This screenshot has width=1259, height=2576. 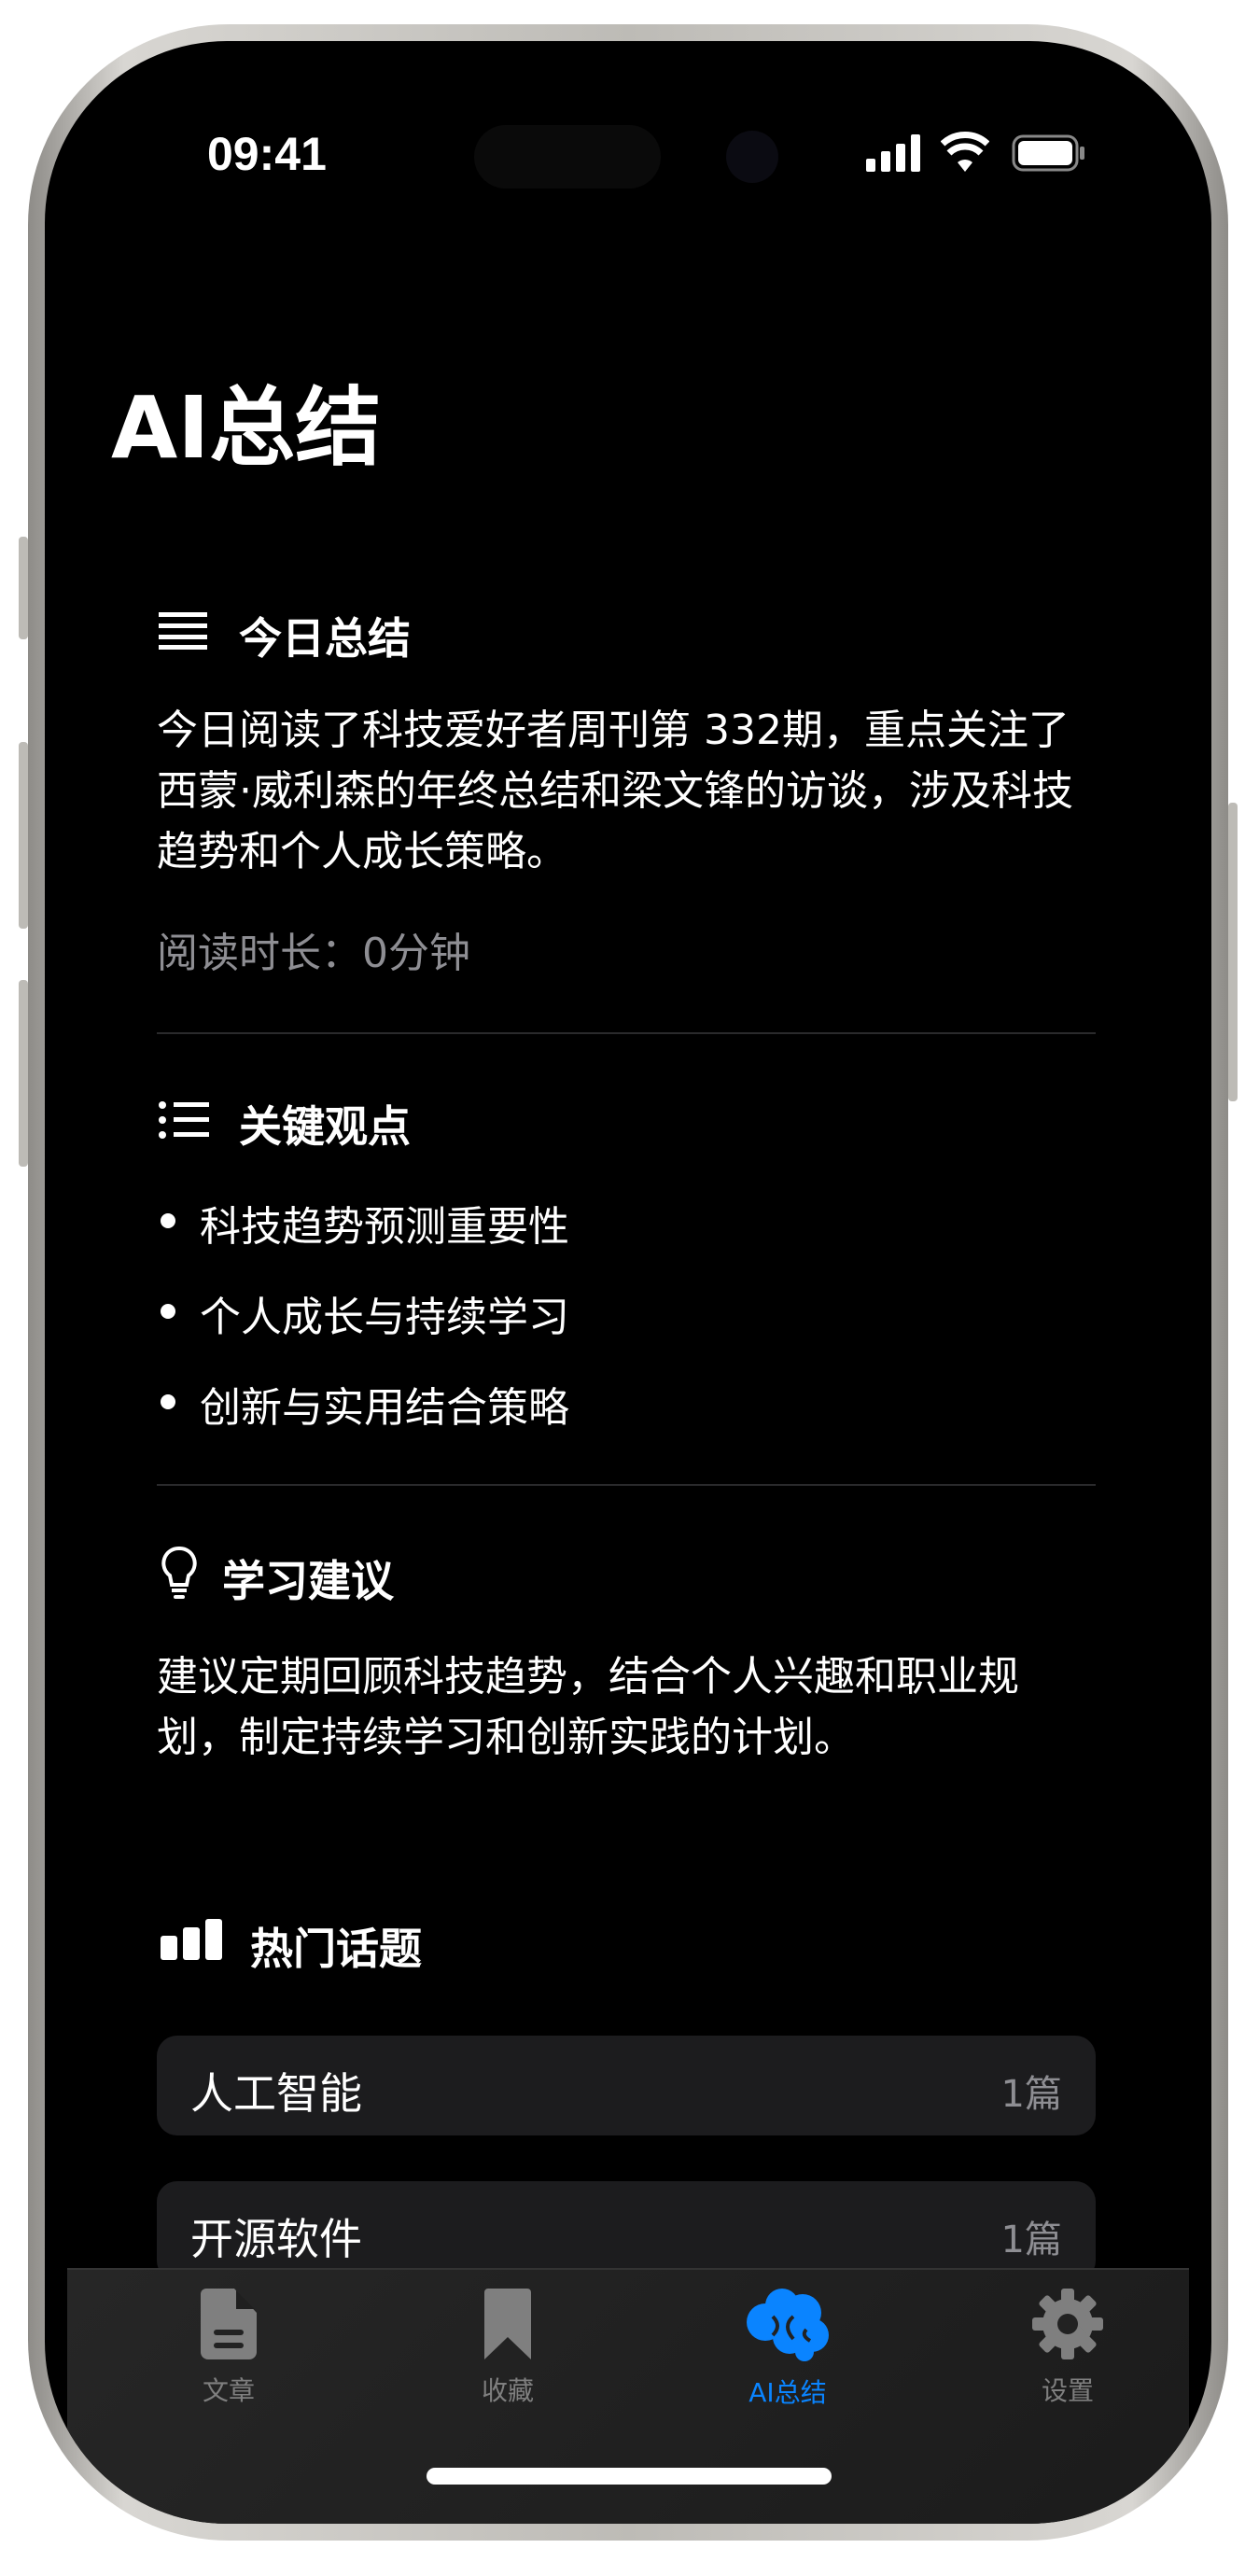 What do you see at coordinates (588, 1707) in the screenshot?
I see `learning-advice-body: 建议定期回顾科技趋势，结合个人兴趣和职业规划，制定持续学习和创新实践的计划。` at bounding box center [588, 1707].